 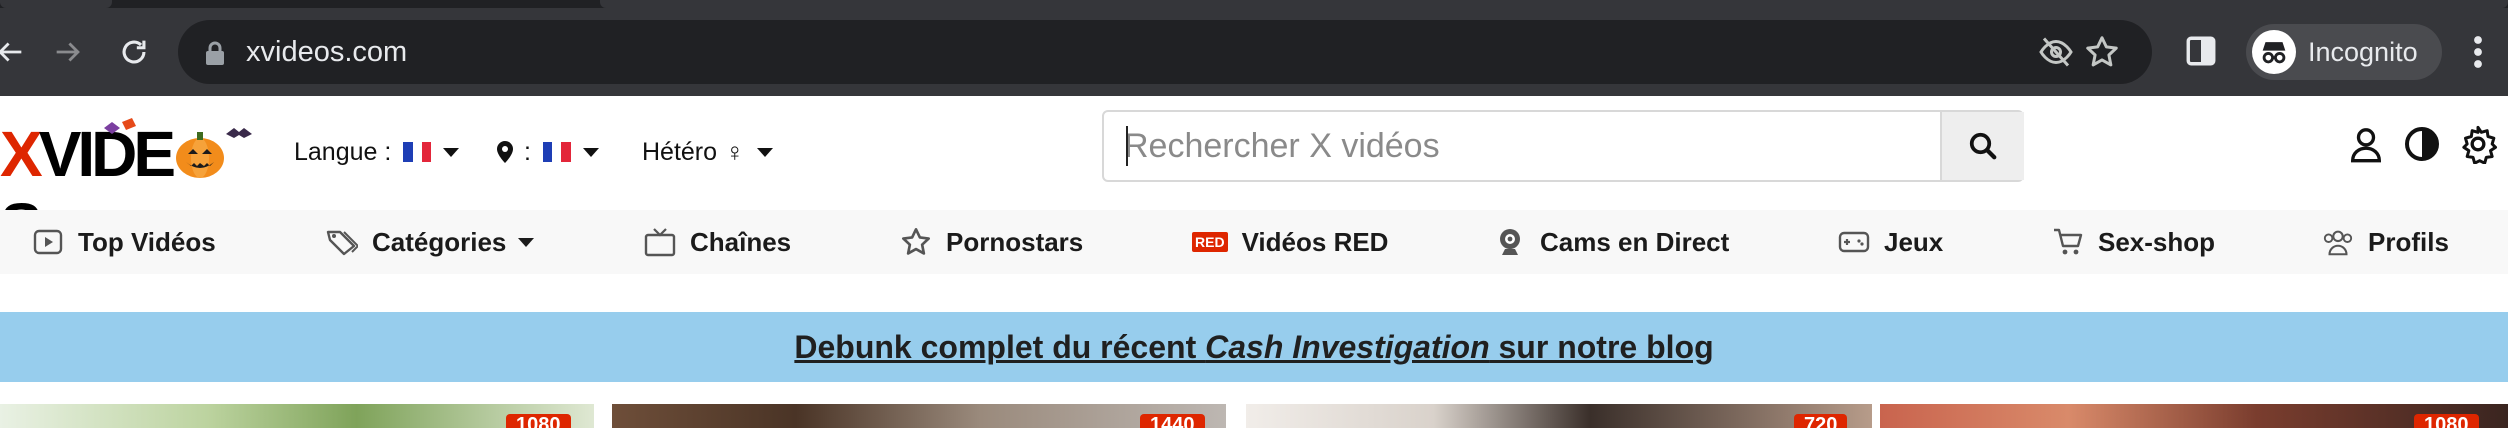 I want to click on play-icon, so click(x=48, y=242).